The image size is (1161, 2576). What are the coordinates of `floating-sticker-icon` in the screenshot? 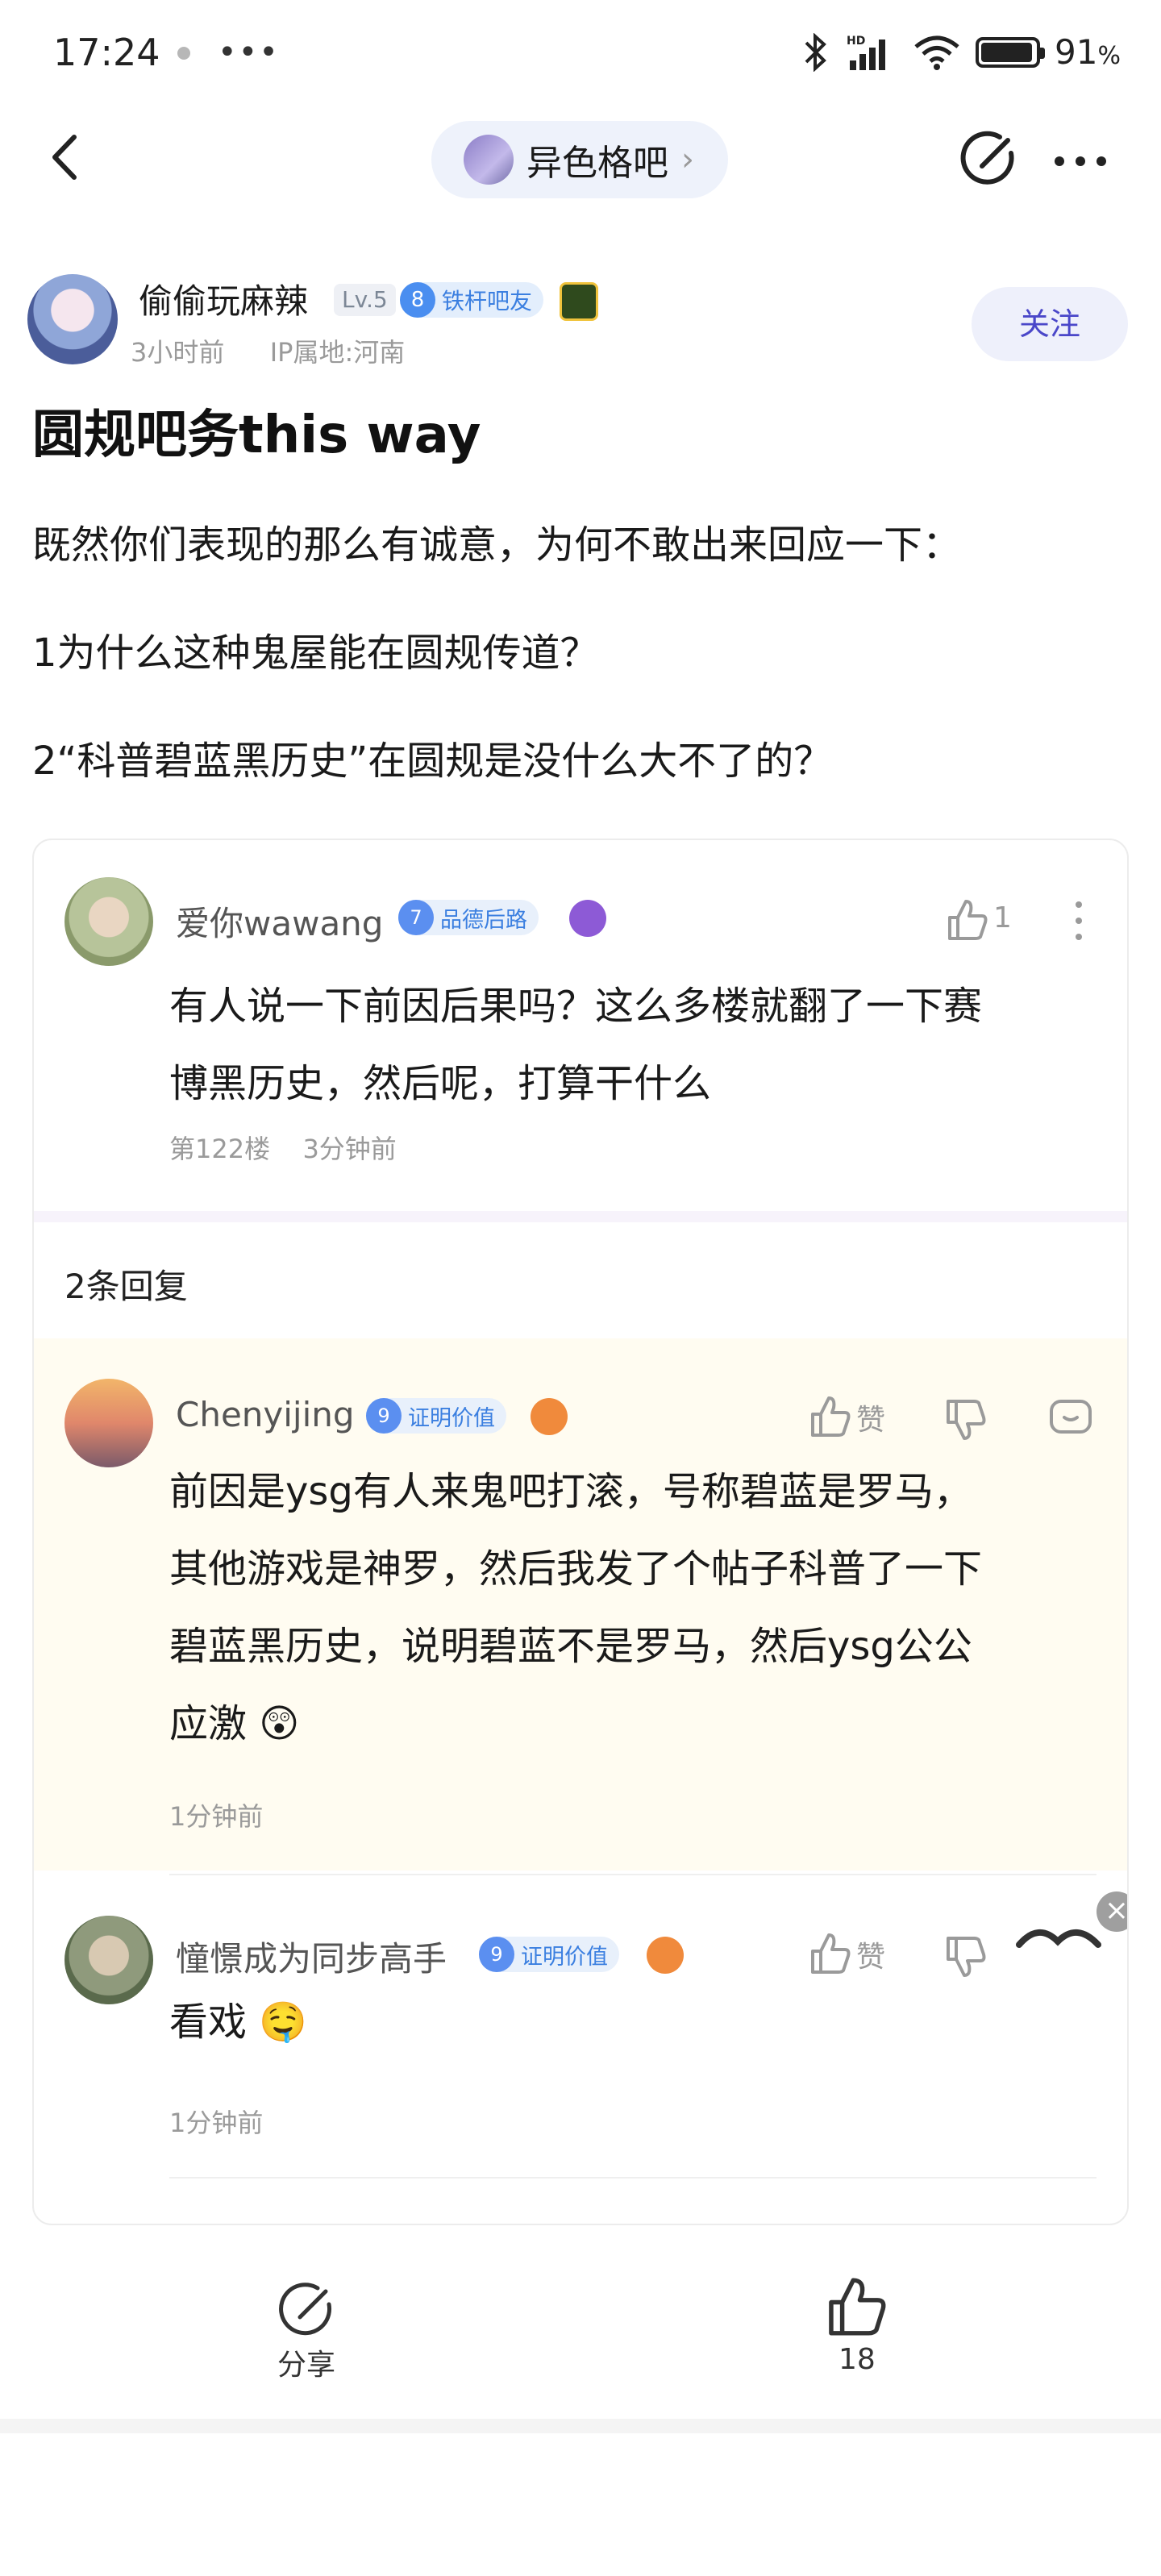 It's located at (1058, 1942).